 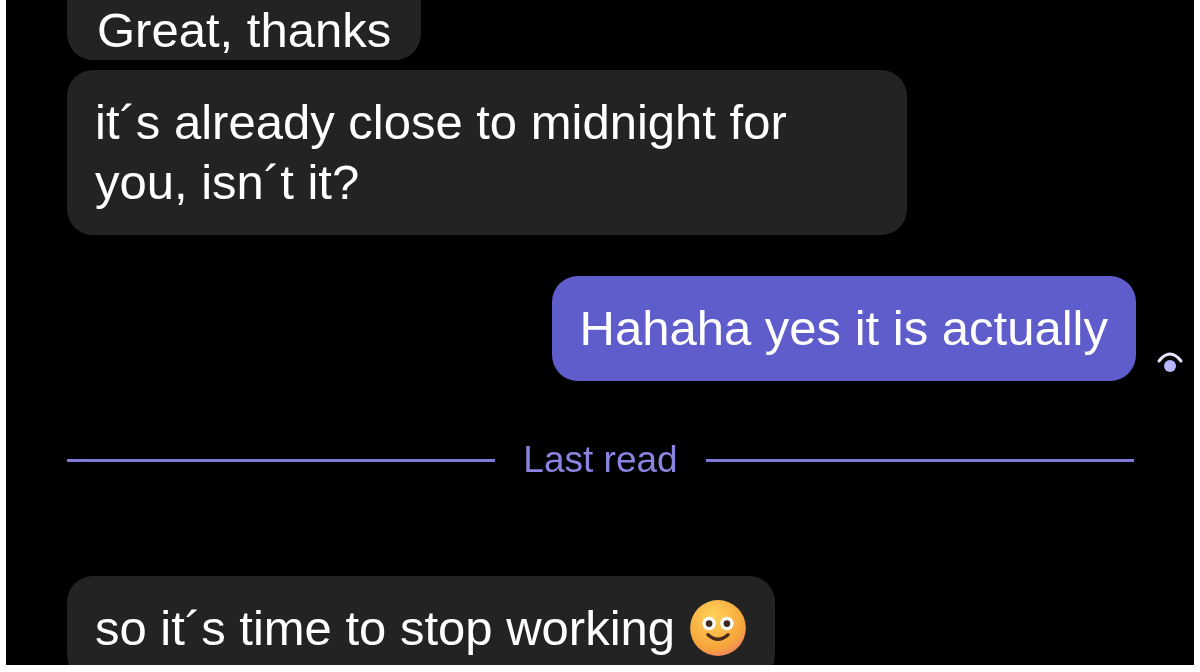 I want to click on received-message: Great, thanks, so click(x=244, y=30).